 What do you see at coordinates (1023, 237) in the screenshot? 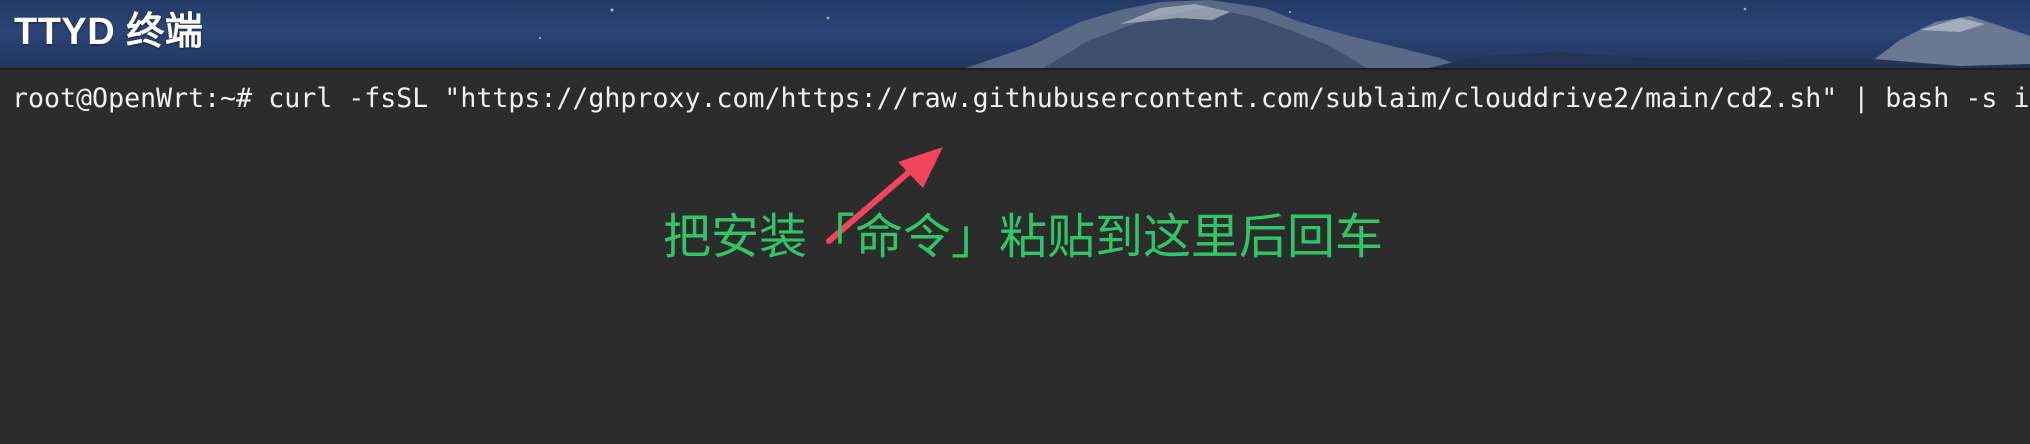
I see `annotation-text: 把安装「命令」粘贴到这里后回车` at bounding box center [1023, 237].